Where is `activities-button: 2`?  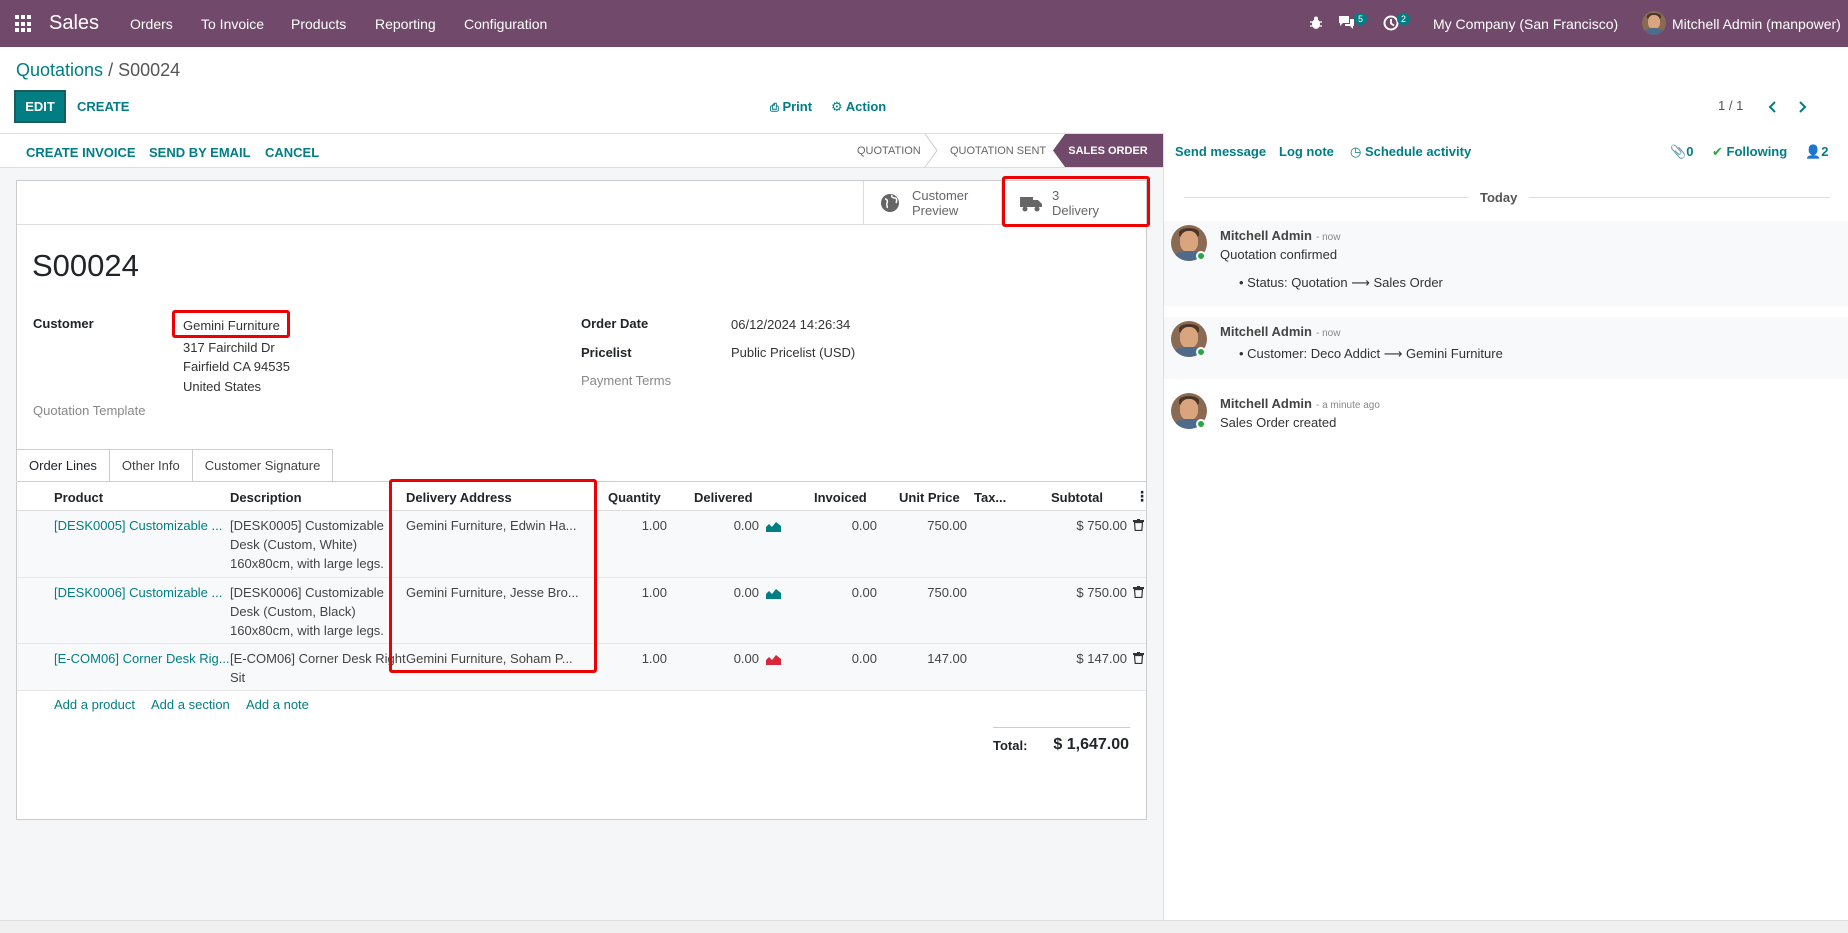 activities-button: 2 is located at coordinates (1398, 24).